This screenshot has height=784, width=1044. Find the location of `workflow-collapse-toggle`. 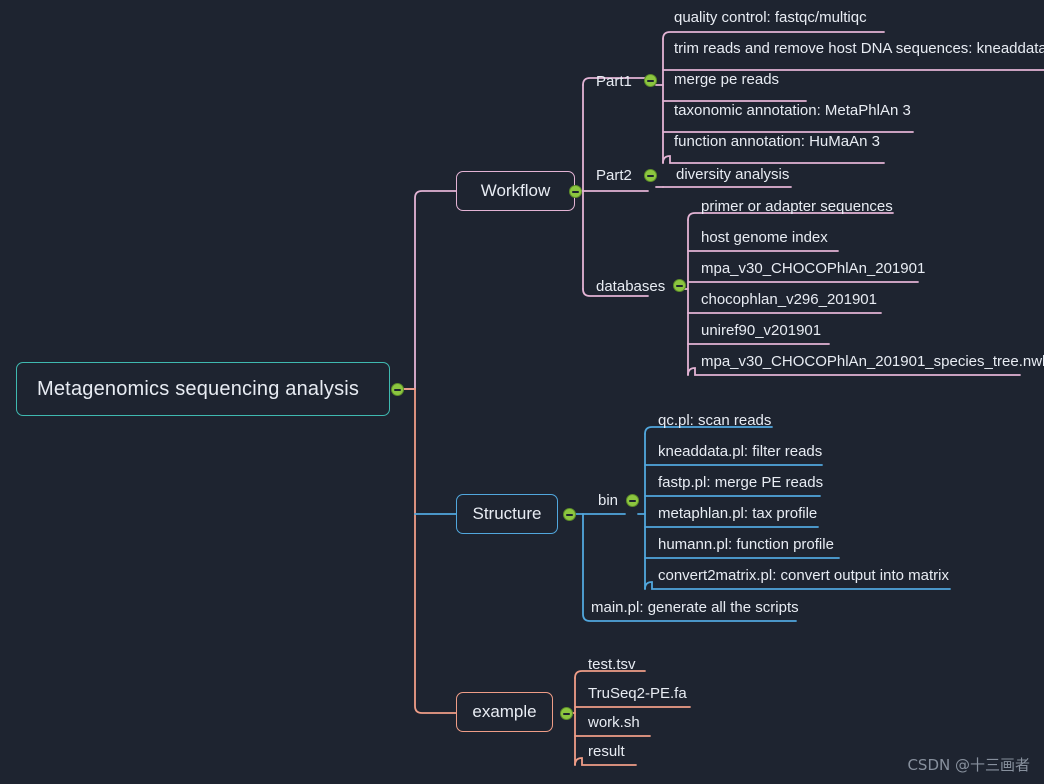

workflow-collapse-toggle is located at coordinates (575, 191).